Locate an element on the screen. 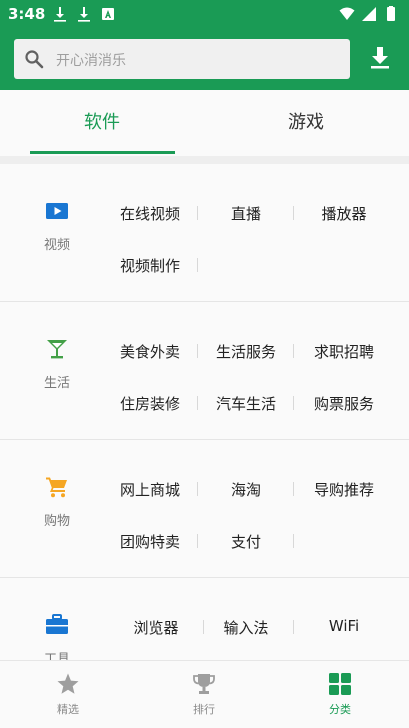  nav-featured: 精选 is located at coordinates (68, 694).